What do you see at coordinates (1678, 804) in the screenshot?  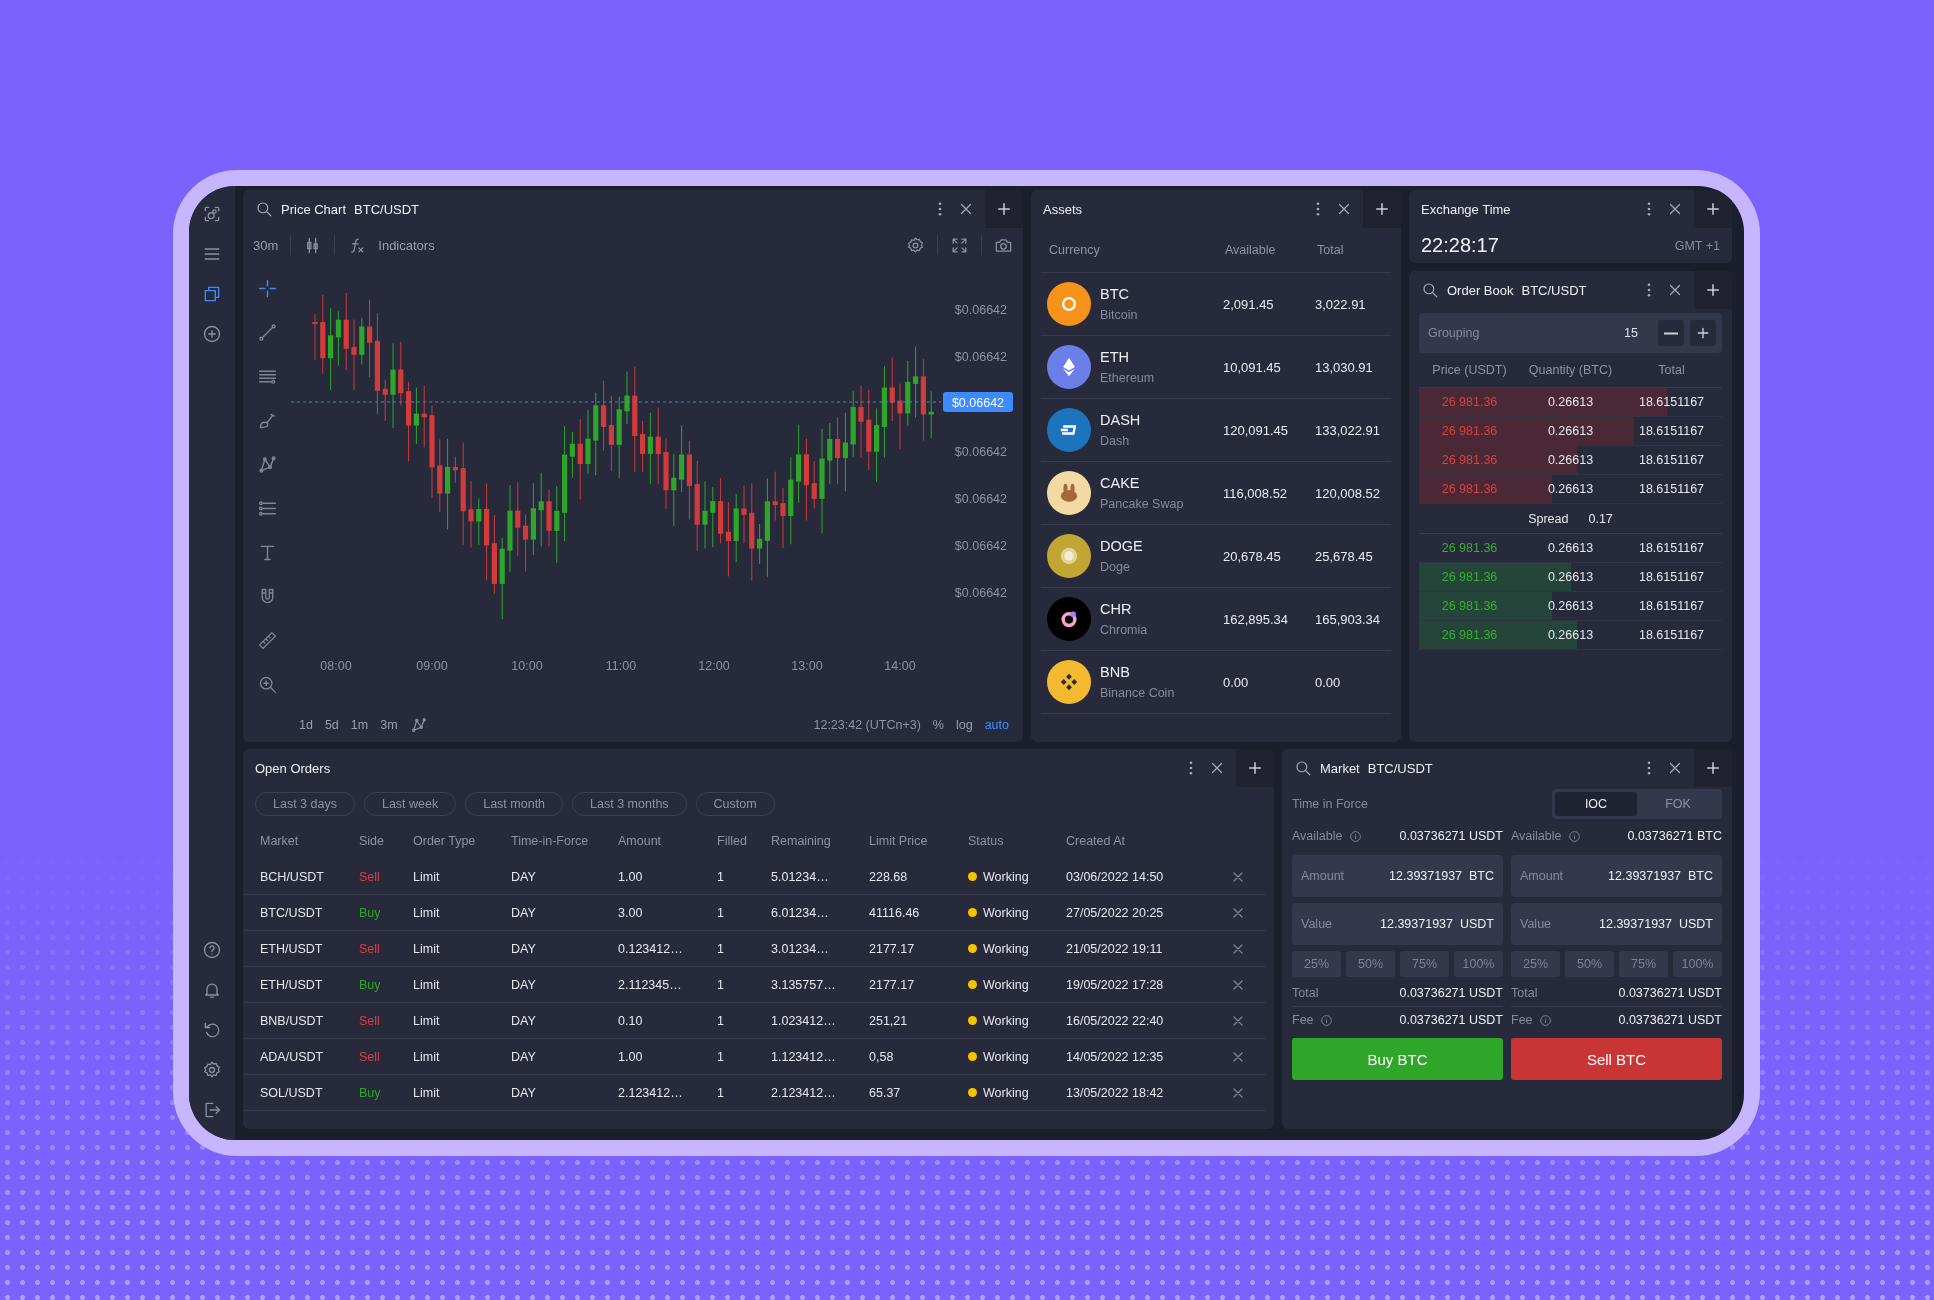 I see `segment-tab: FOK` at bounding box center [1678, 804].